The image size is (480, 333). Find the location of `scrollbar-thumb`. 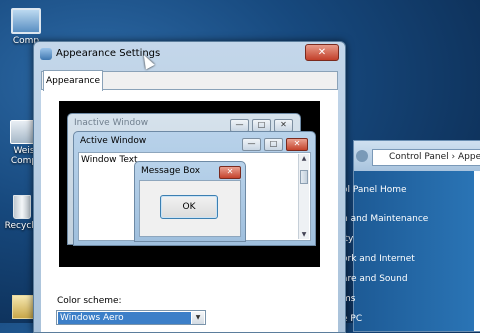

scrollbar-thumb is located at coordinates (304, 177).